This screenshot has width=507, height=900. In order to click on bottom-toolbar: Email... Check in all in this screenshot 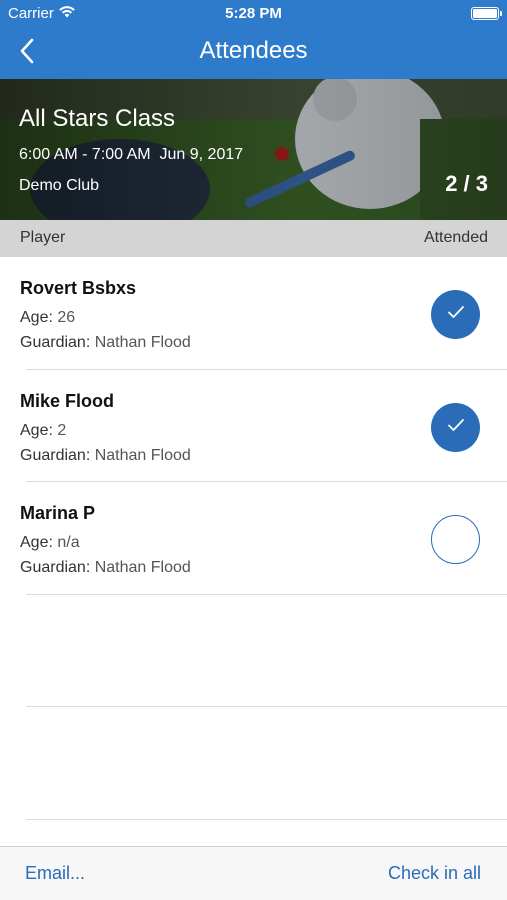, I will do `click(253, 873)`.